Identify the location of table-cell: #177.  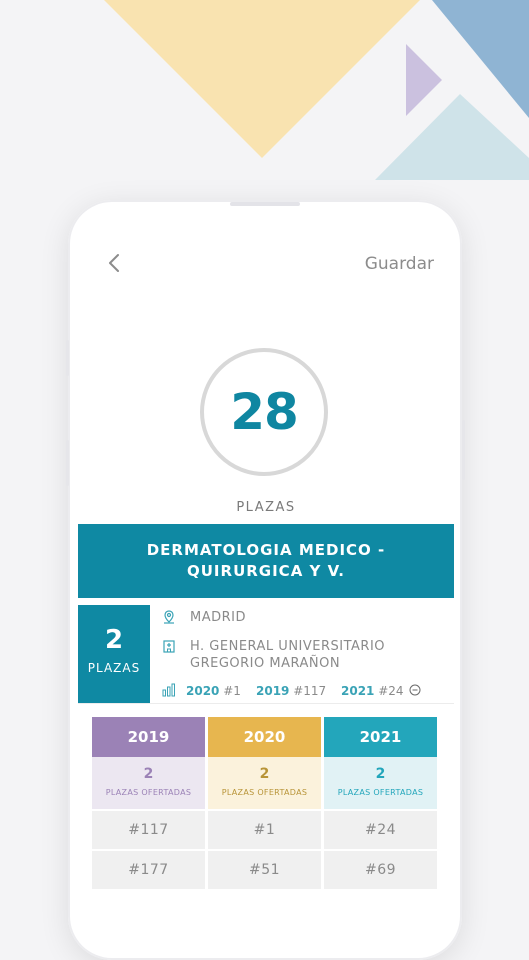
(148, 870).